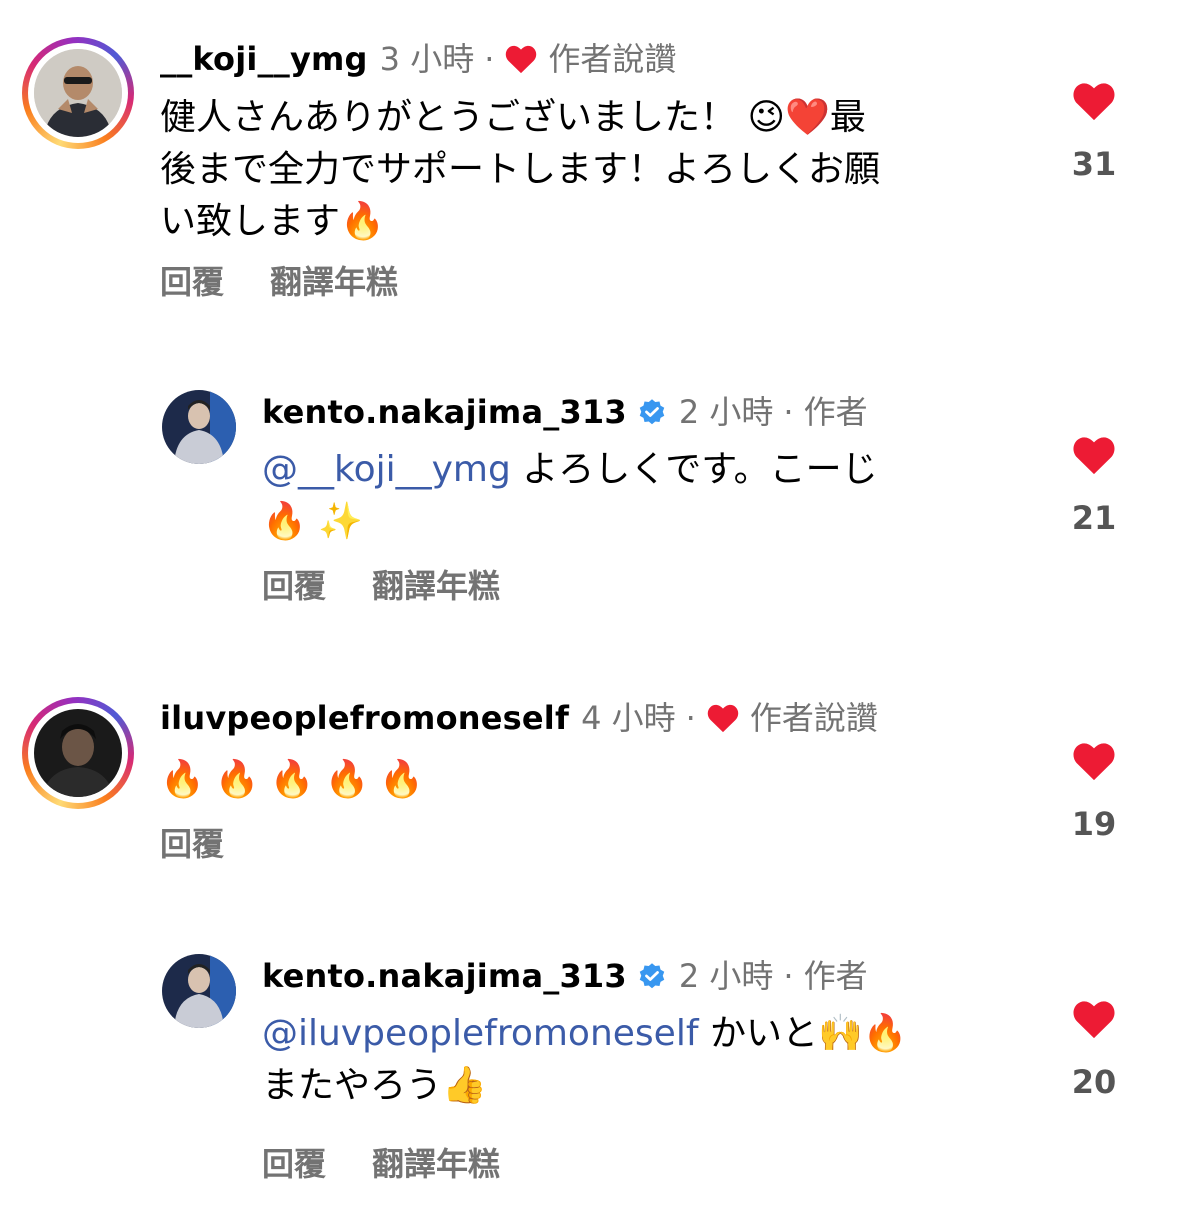 This screenshot has height=1221, width=1179. What do you see at coordinates (1094, 1082) in the screenshot?
I see `like-count: 20` at bounding box center [1094, 1082].